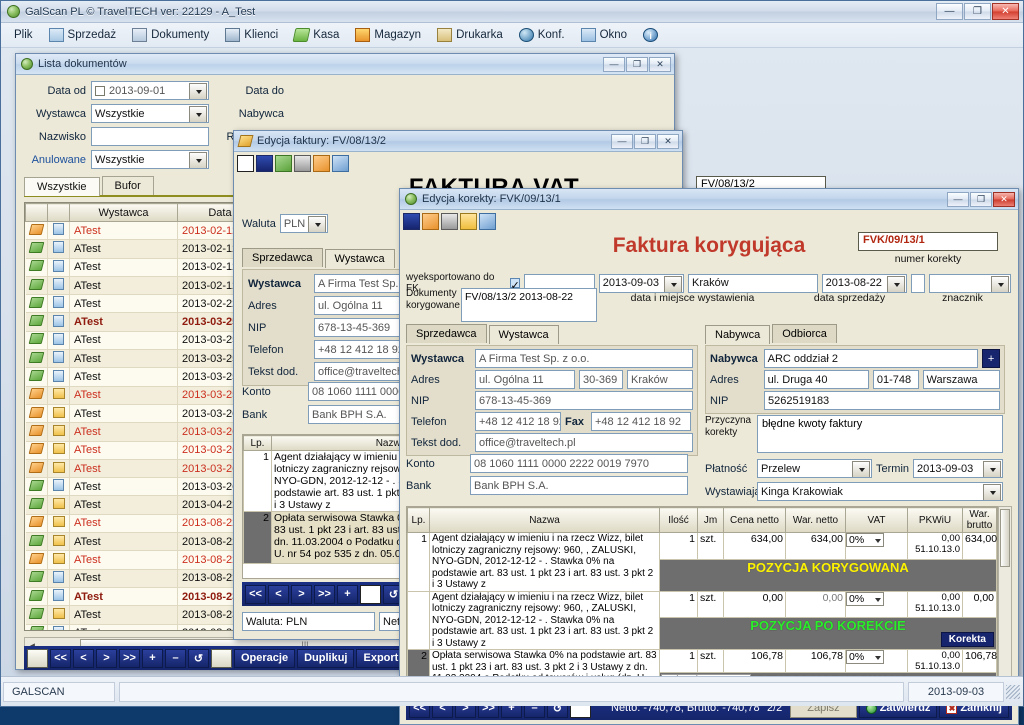 The height and width of the screenshot is (725, 1024). Describe the element at coordinates (967, 639) in the screenshot. I see `korekta-button: Korekta` at that location.